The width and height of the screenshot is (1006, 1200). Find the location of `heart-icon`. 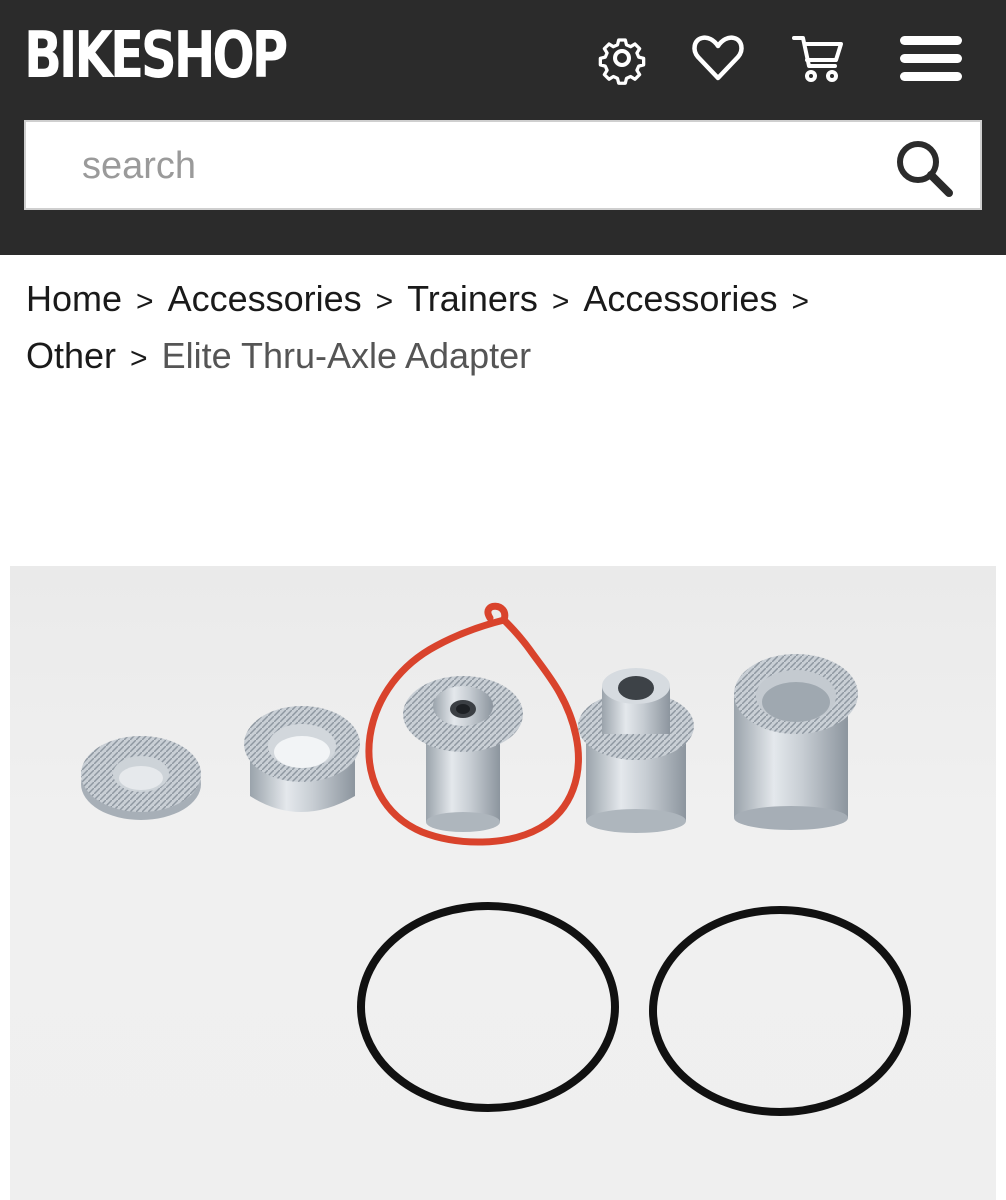

heart-icon is located at coordinates (718, 58).